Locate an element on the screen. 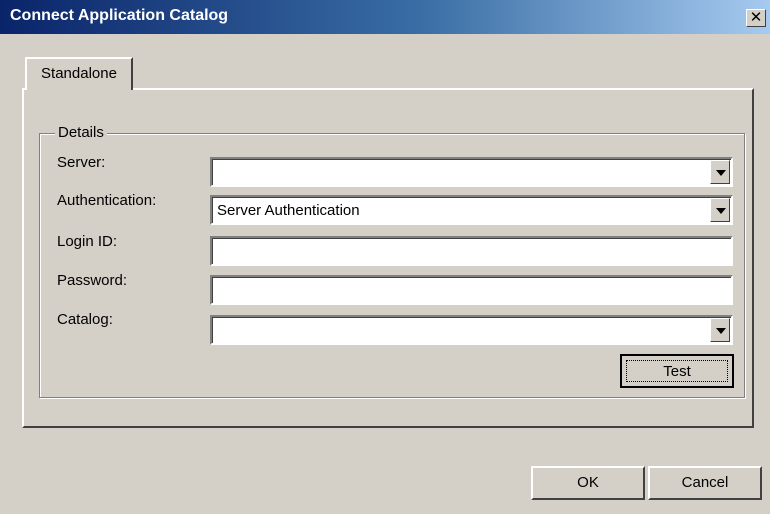 The image size is (770, 514). catalog-dropdown-arrow-icon is located at coordinates (720, 330).